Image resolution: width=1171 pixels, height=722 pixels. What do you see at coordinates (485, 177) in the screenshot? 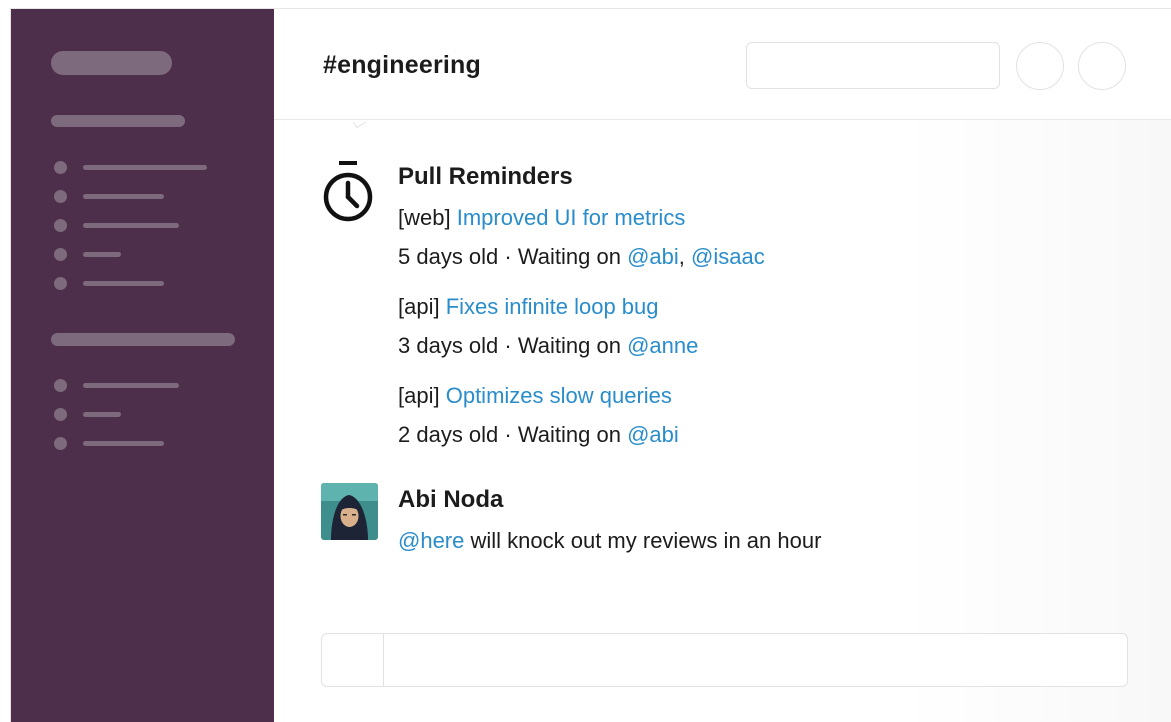
I see `message-sender: Pull Reminders` at bounding box center [485, 177].